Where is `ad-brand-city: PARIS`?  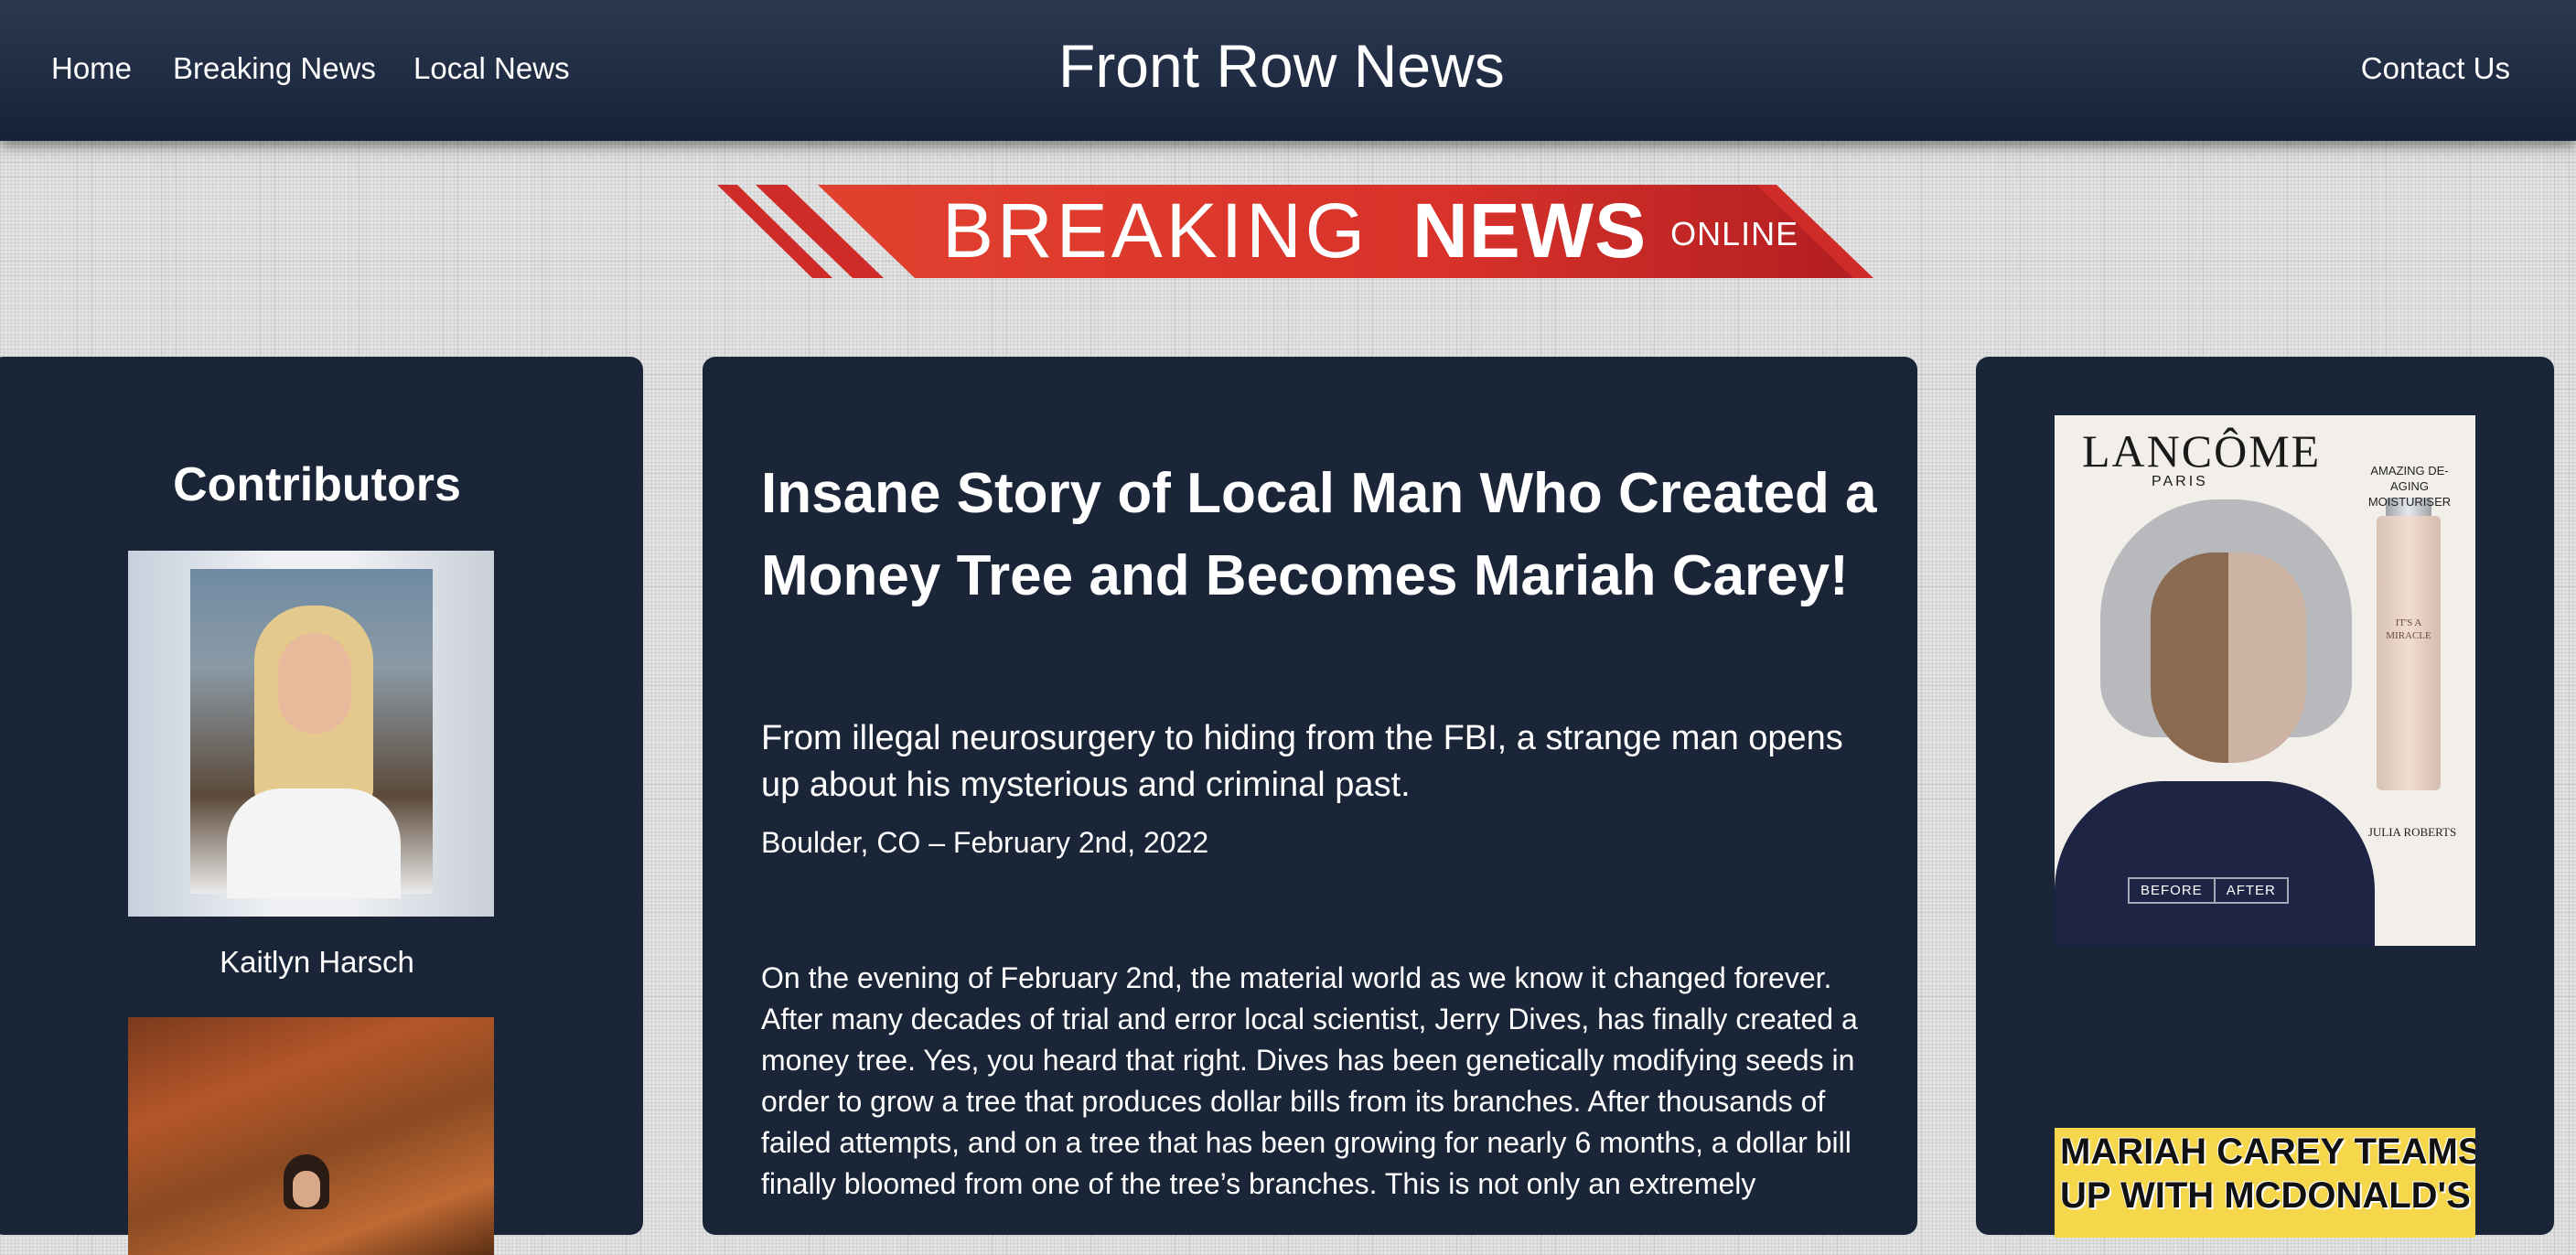
ad-brand-city: PARIS is located at coordinates (2180, 481).